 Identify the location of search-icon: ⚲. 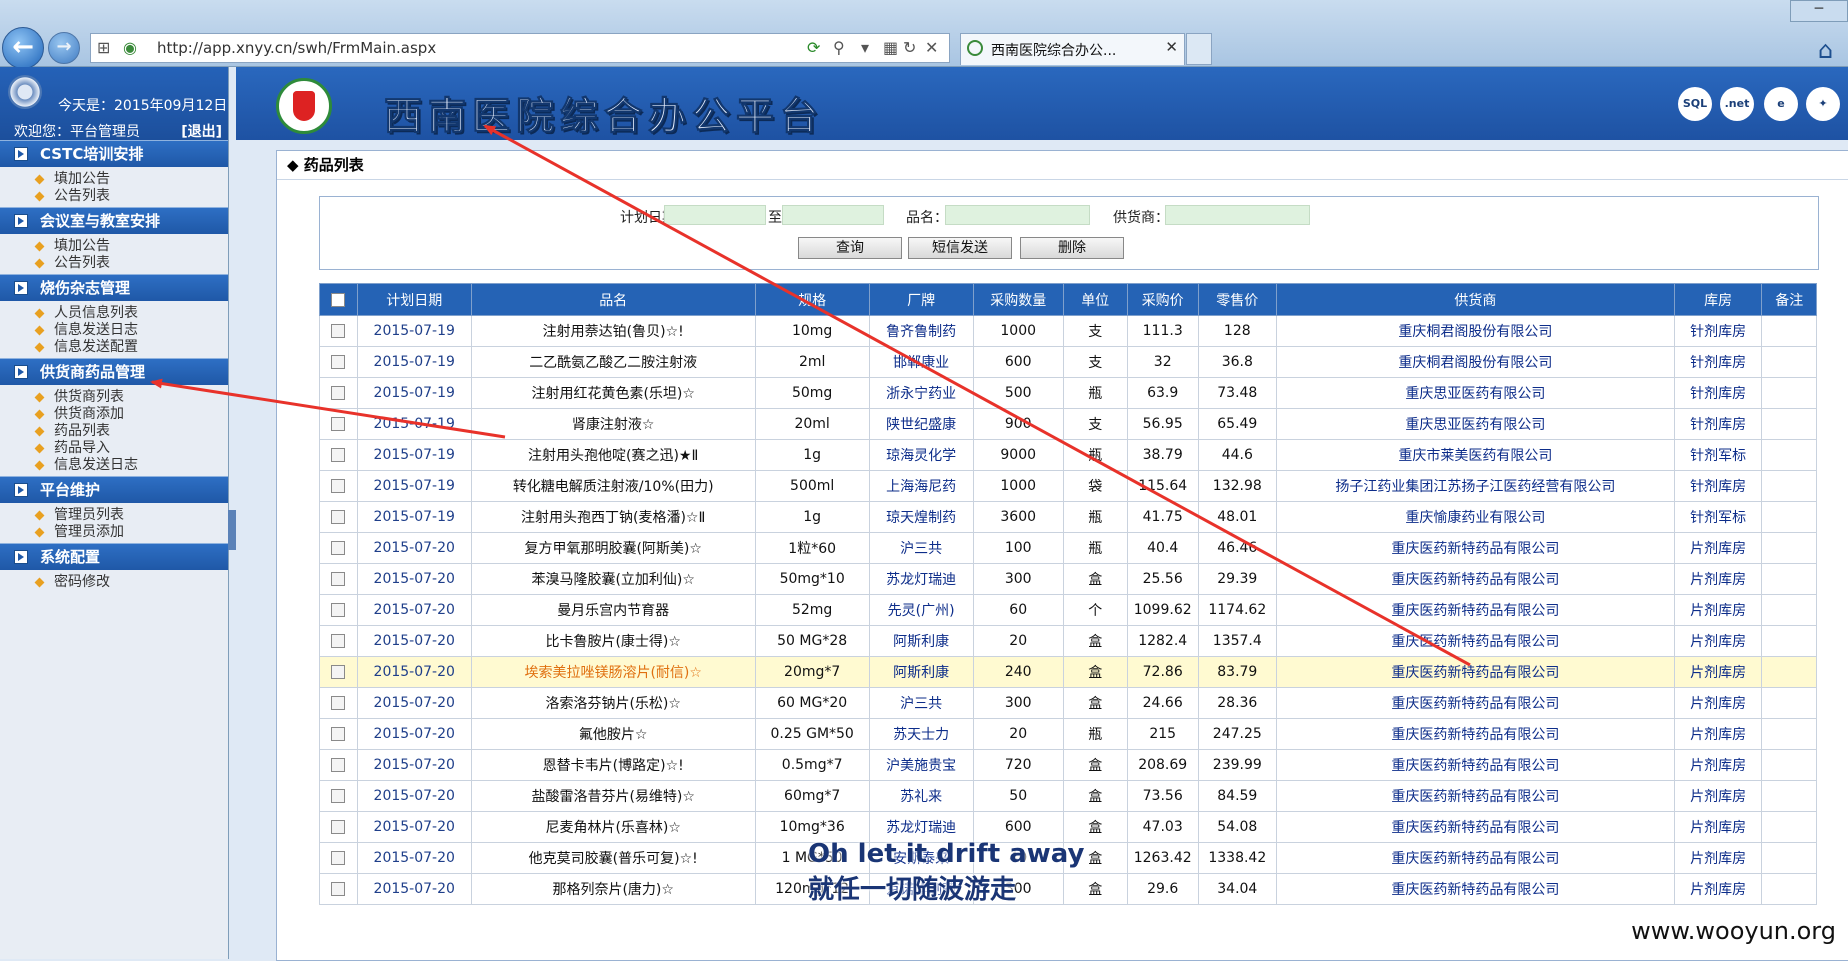
(839, 47).